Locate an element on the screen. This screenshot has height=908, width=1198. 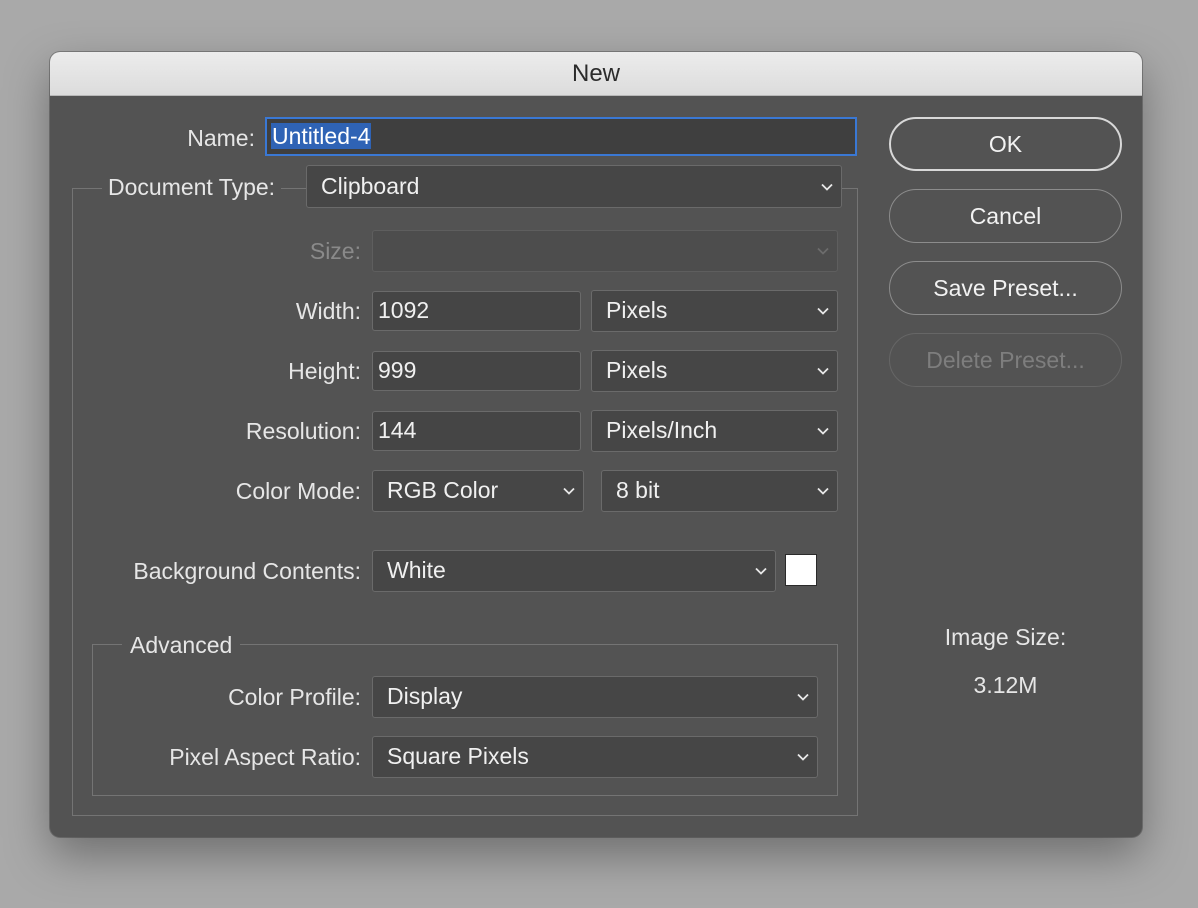
height-input: 999 is located at coordinates (476, 371).